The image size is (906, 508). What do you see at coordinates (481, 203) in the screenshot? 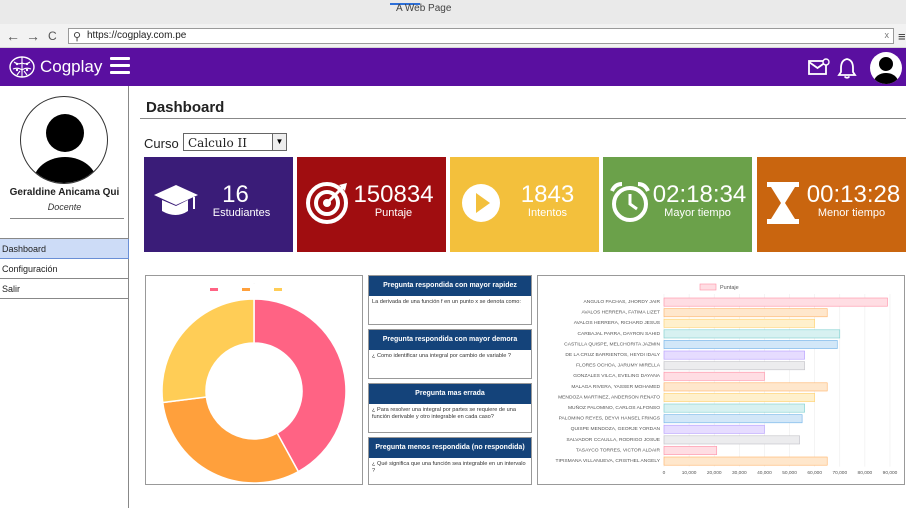
I see `play-icon` at bounding box center [481, 203].